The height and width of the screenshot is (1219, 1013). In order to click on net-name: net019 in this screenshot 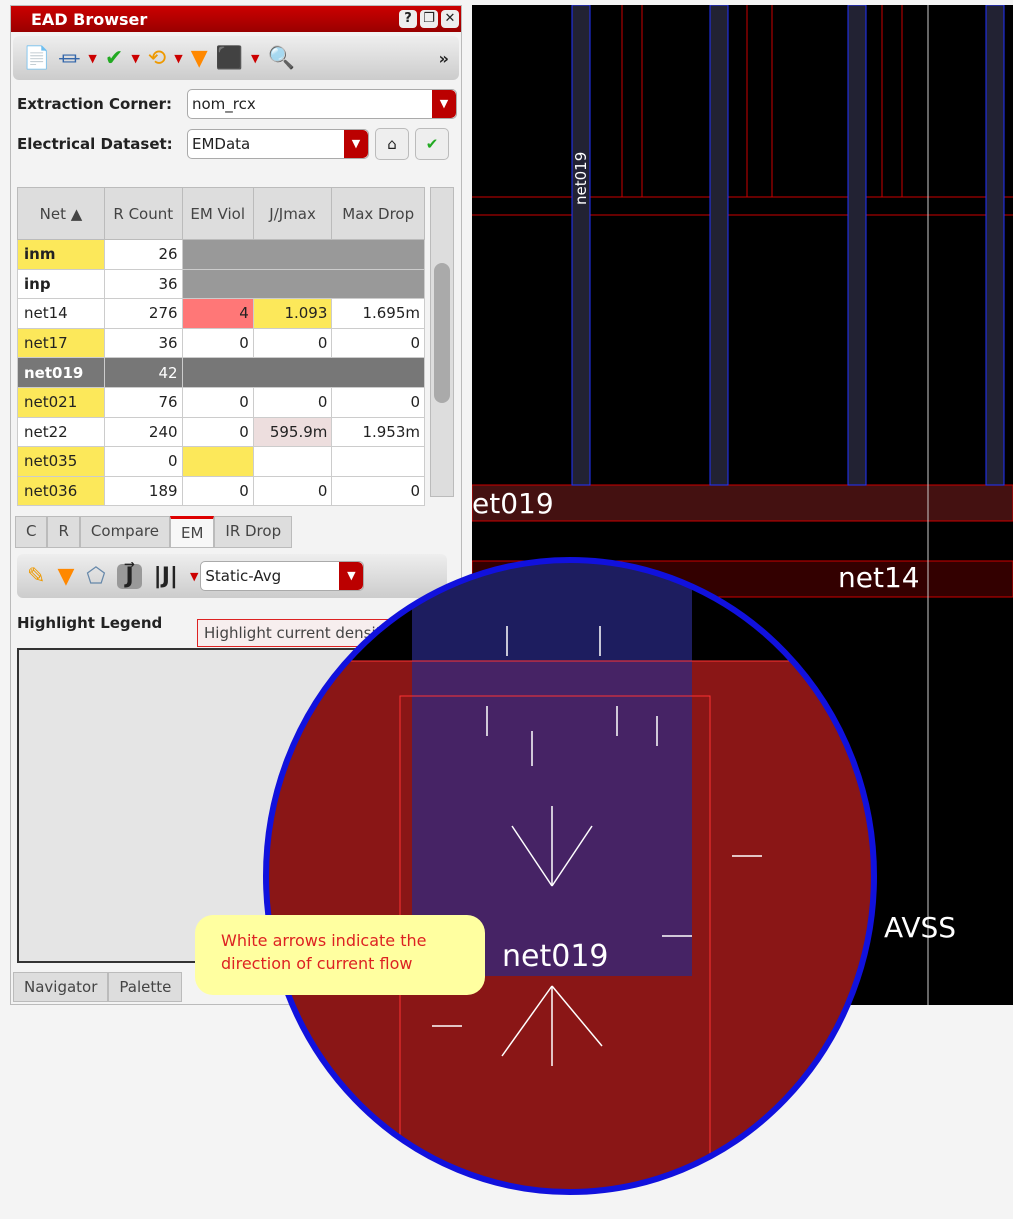, I will do `click(61, 372)`.